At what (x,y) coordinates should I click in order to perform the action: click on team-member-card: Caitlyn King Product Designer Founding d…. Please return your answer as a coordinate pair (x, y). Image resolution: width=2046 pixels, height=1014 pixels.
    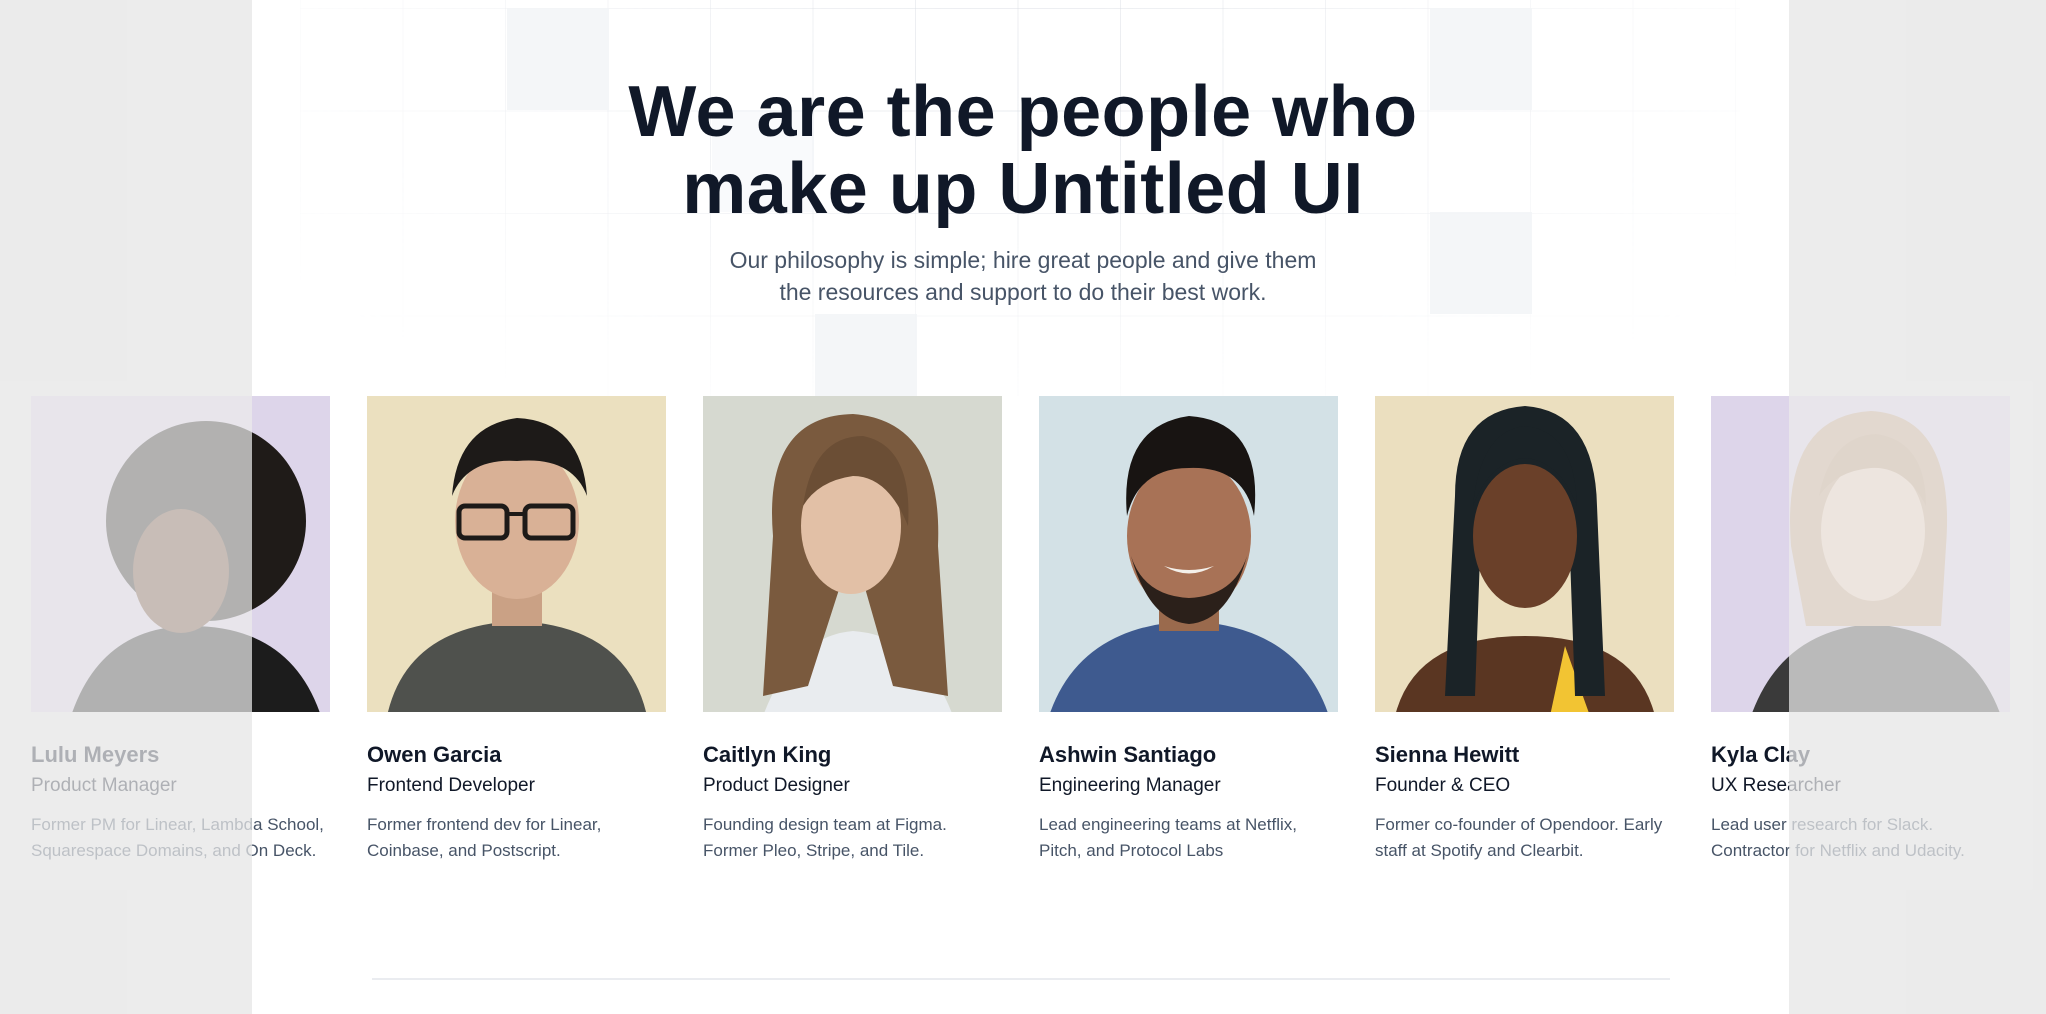
    Looking at the image, I should click on (852, 630).